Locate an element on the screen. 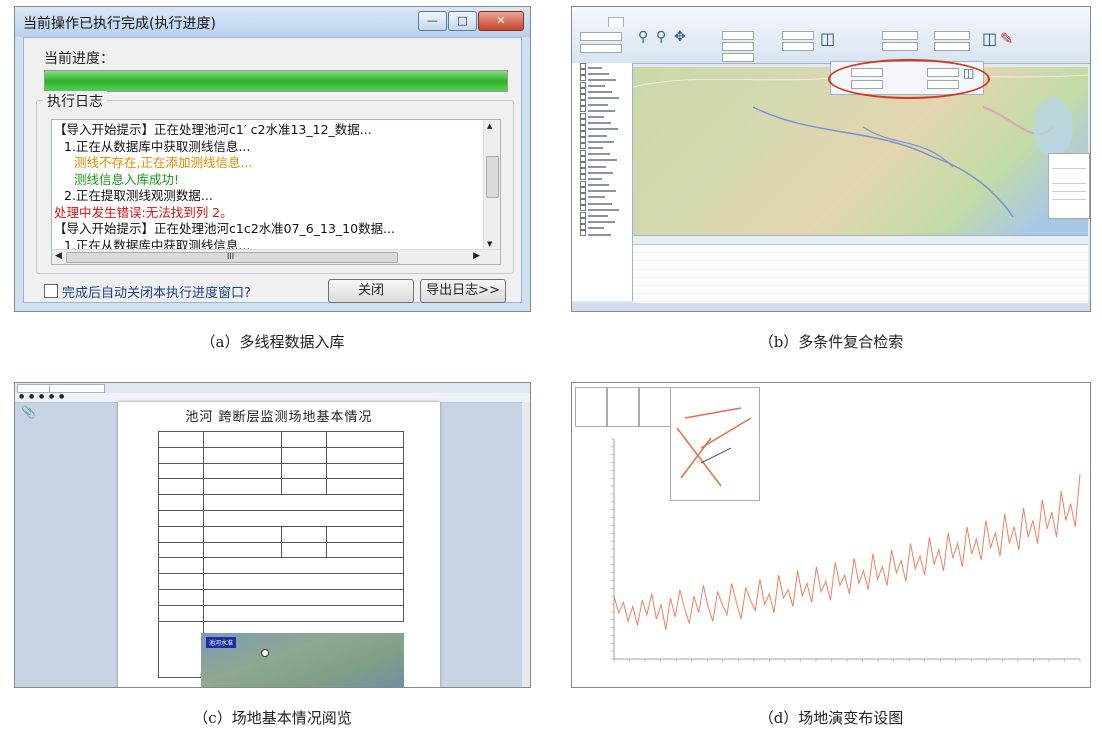 Image resolution: width=1102 pixels, height=735 pixels. zoom-icon: ⚲ is located at coordinates (661, 37).